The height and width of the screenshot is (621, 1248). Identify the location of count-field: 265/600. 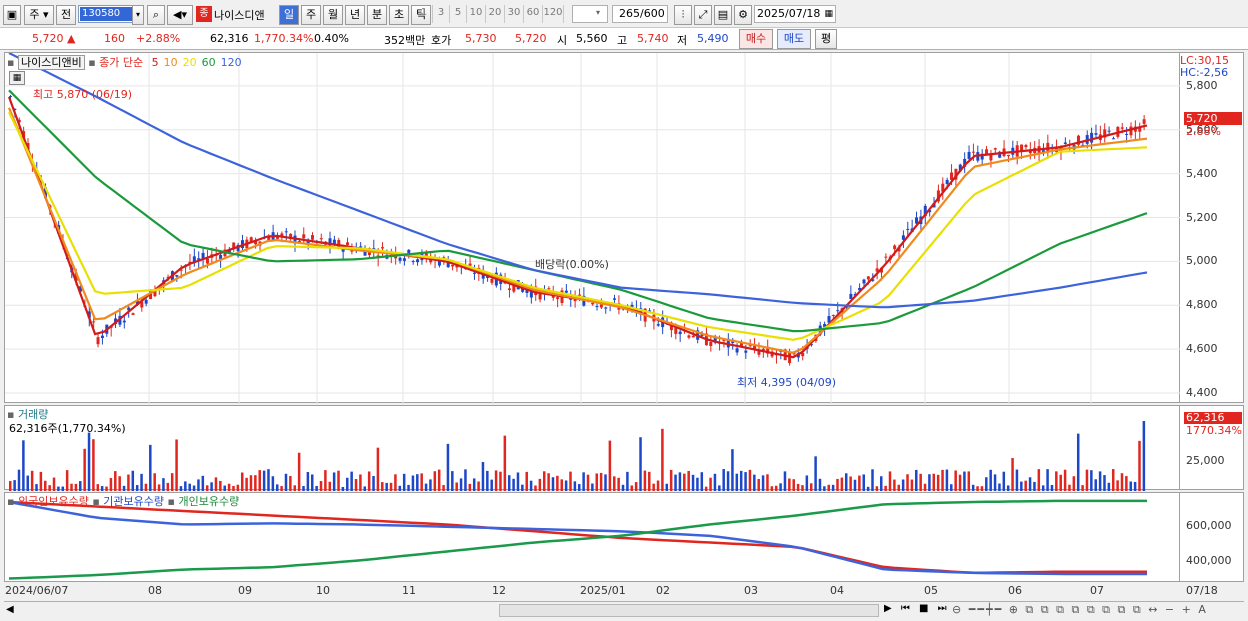
(640, 14).